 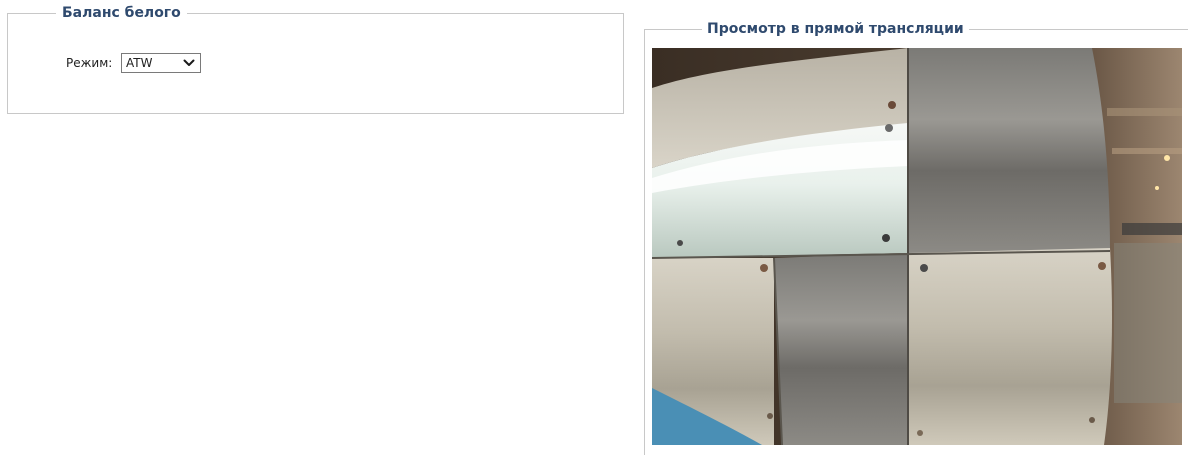 What do you see at coordinates (189, 62) in the screenshot?
I see `chevron-down-icon` at bounding box center [189, 62].